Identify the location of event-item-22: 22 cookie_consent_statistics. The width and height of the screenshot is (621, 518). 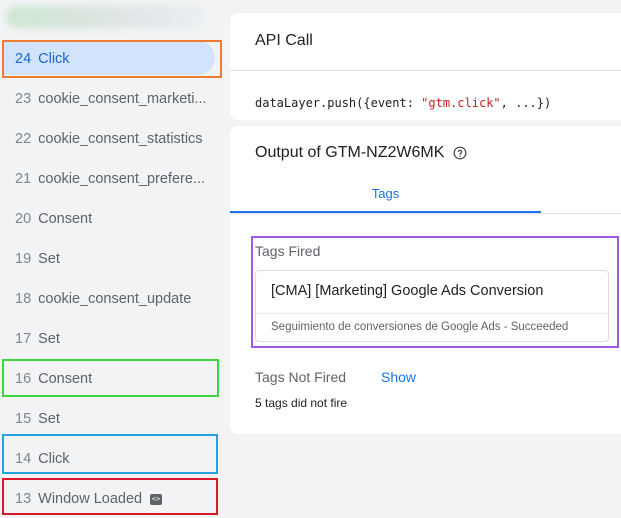
(111, 139).